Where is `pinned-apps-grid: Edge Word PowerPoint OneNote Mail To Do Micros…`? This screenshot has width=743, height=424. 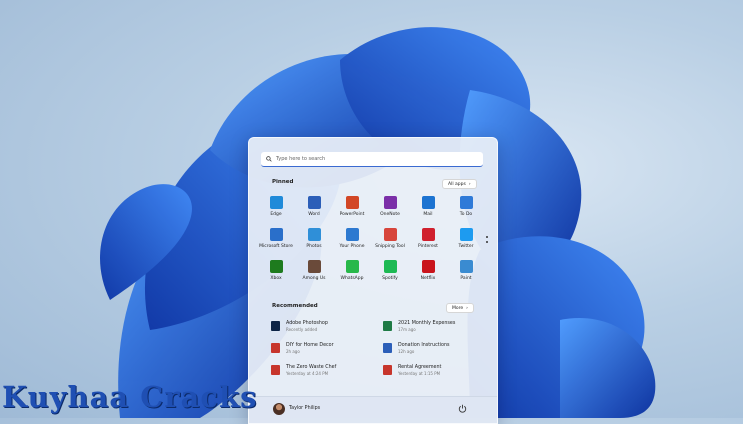 pinned-apps-grid: Edge Word PowerPoint OneNote Mail To Do Micros… is located at coordinates (371, 240).